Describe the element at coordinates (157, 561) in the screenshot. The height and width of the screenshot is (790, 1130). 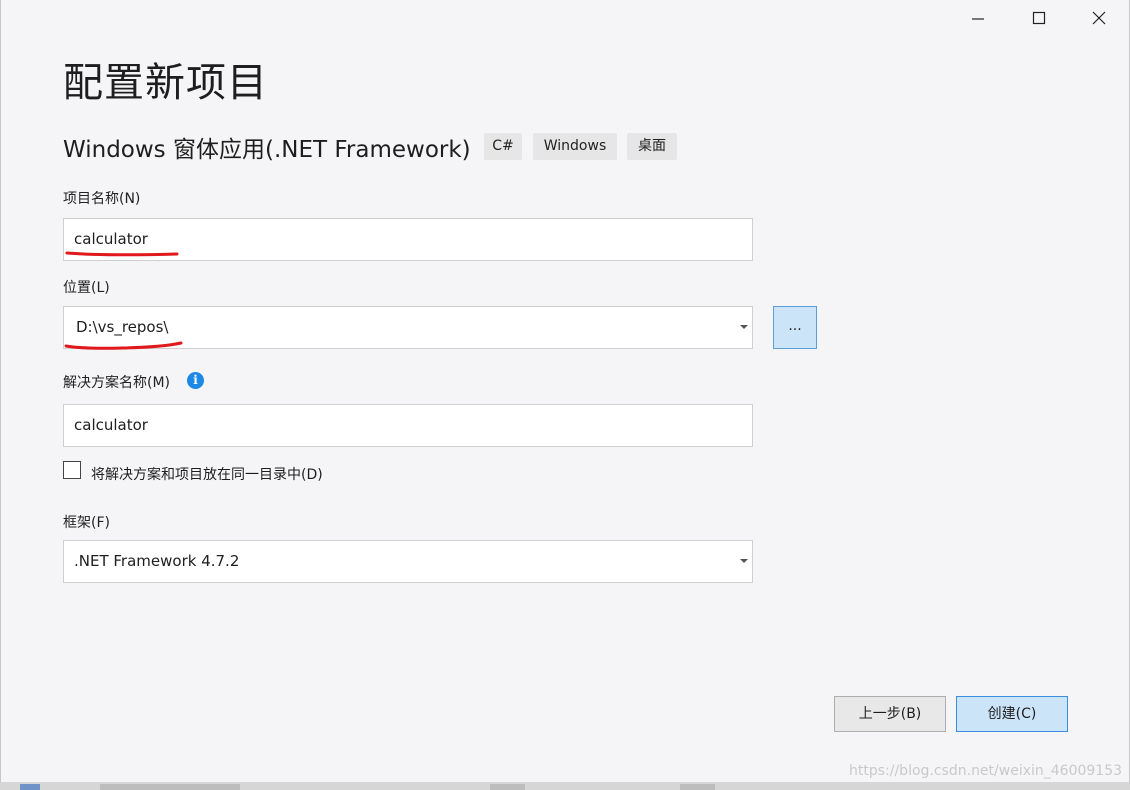
I see `framework-value: .NET Framework 4.7.2` at that location.